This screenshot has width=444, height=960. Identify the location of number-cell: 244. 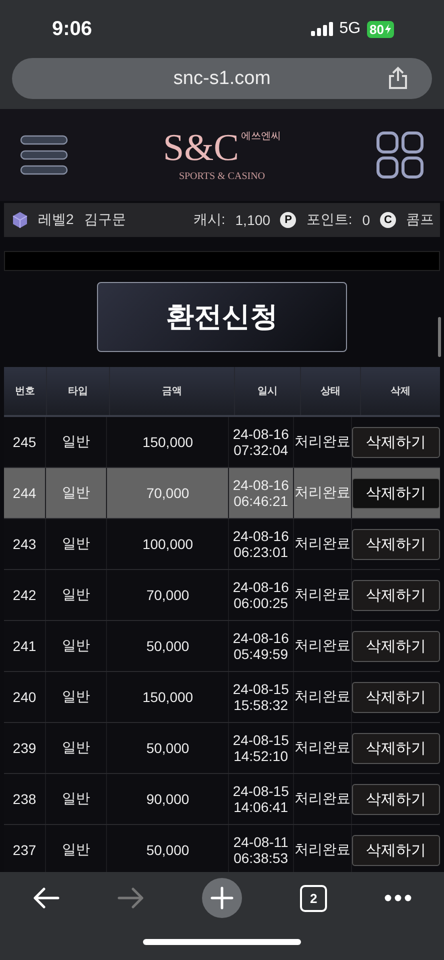
(25, 493).